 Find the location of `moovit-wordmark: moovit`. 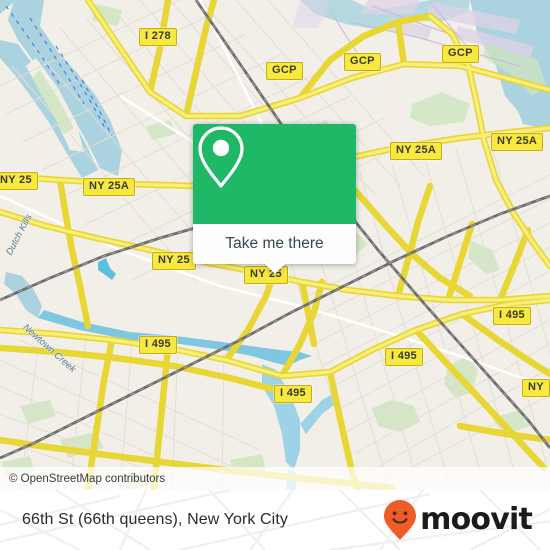

moovit-wordmark: moovit is located at coordinates (476, 519).